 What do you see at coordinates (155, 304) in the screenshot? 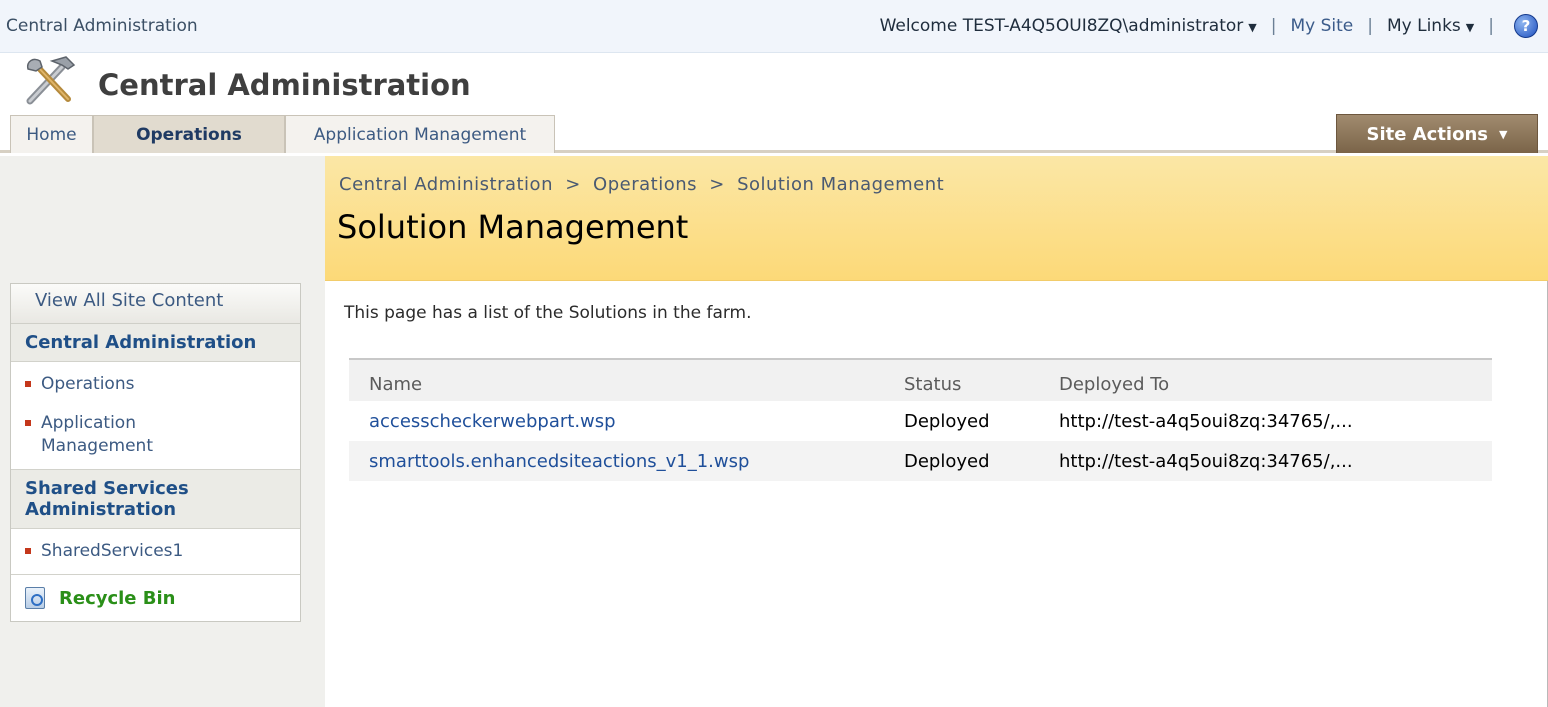
I see `view-all-site-content-link: View All Site Content` at bounding box center [155, 304].